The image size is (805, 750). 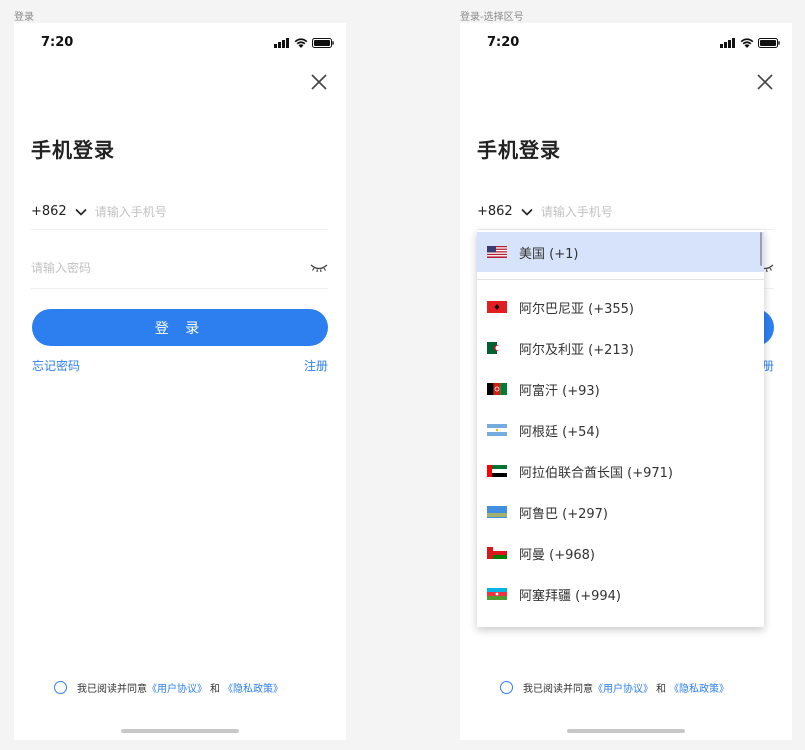 I want to click on country-option-label: 阿尔巴尼亚 (+355), so click(x=576, y=309).